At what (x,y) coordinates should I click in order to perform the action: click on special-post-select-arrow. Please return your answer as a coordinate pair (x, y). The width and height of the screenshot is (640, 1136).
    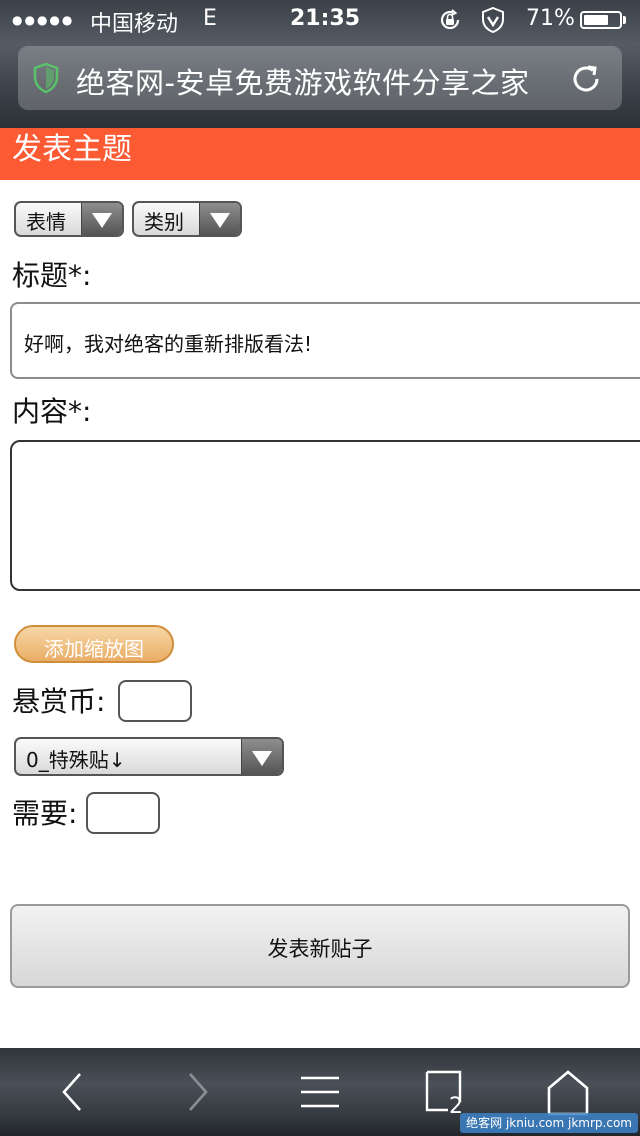
    Looking at the image, I should click on (261, 756).